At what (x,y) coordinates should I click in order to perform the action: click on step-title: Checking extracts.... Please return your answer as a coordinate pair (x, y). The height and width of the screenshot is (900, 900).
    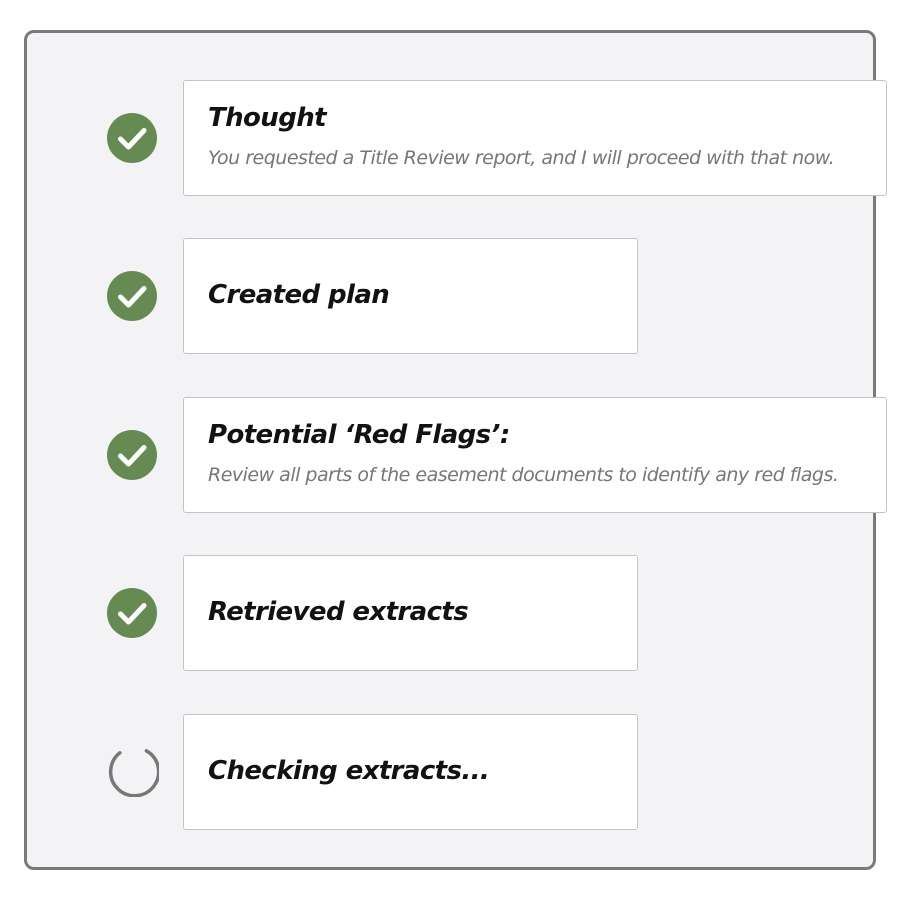
    Looking at the image, I should click on (349, 771).